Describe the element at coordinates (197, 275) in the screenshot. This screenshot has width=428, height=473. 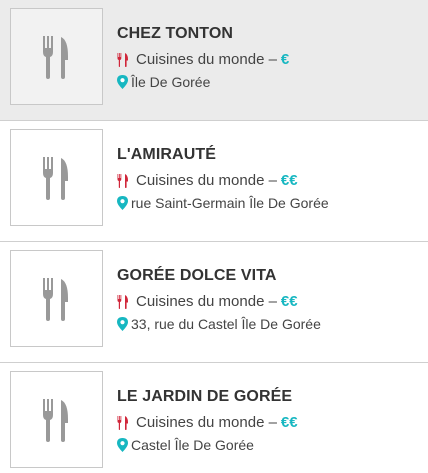
I see `restaurant-name: GORÉE DOLCE VITA` at that location.